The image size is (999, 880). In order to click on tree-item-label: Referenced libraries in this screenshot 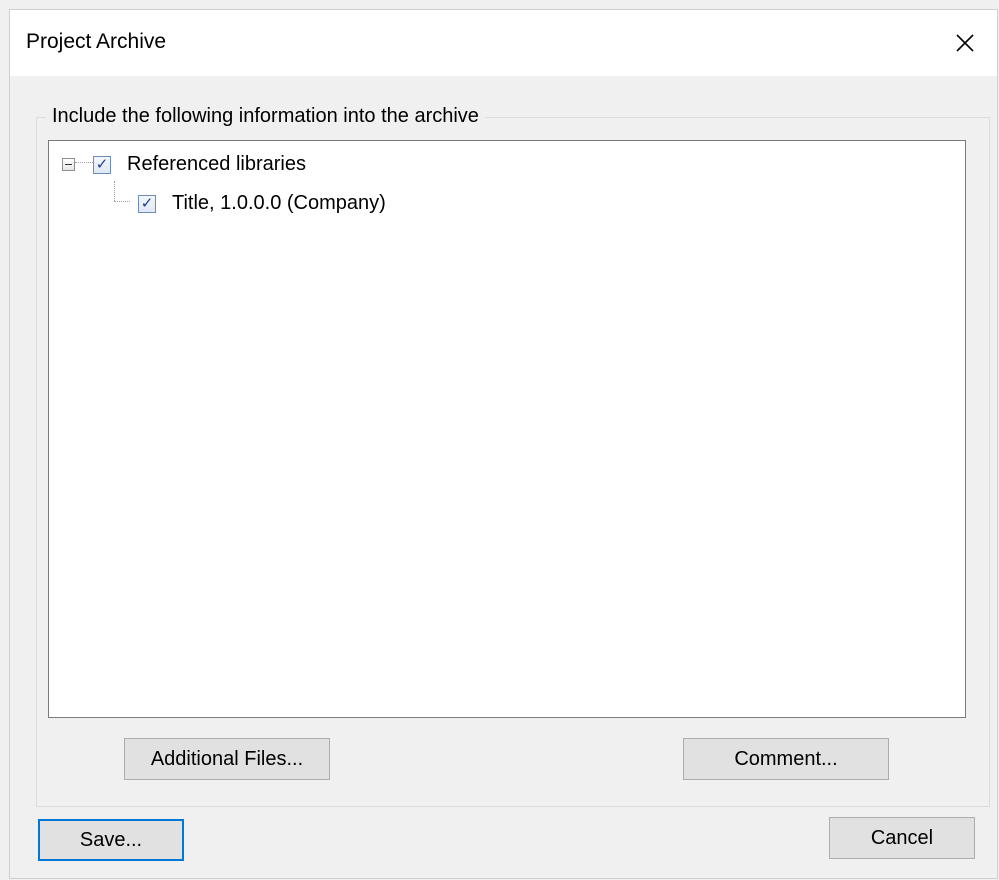, I will do `click(216, 164)`.